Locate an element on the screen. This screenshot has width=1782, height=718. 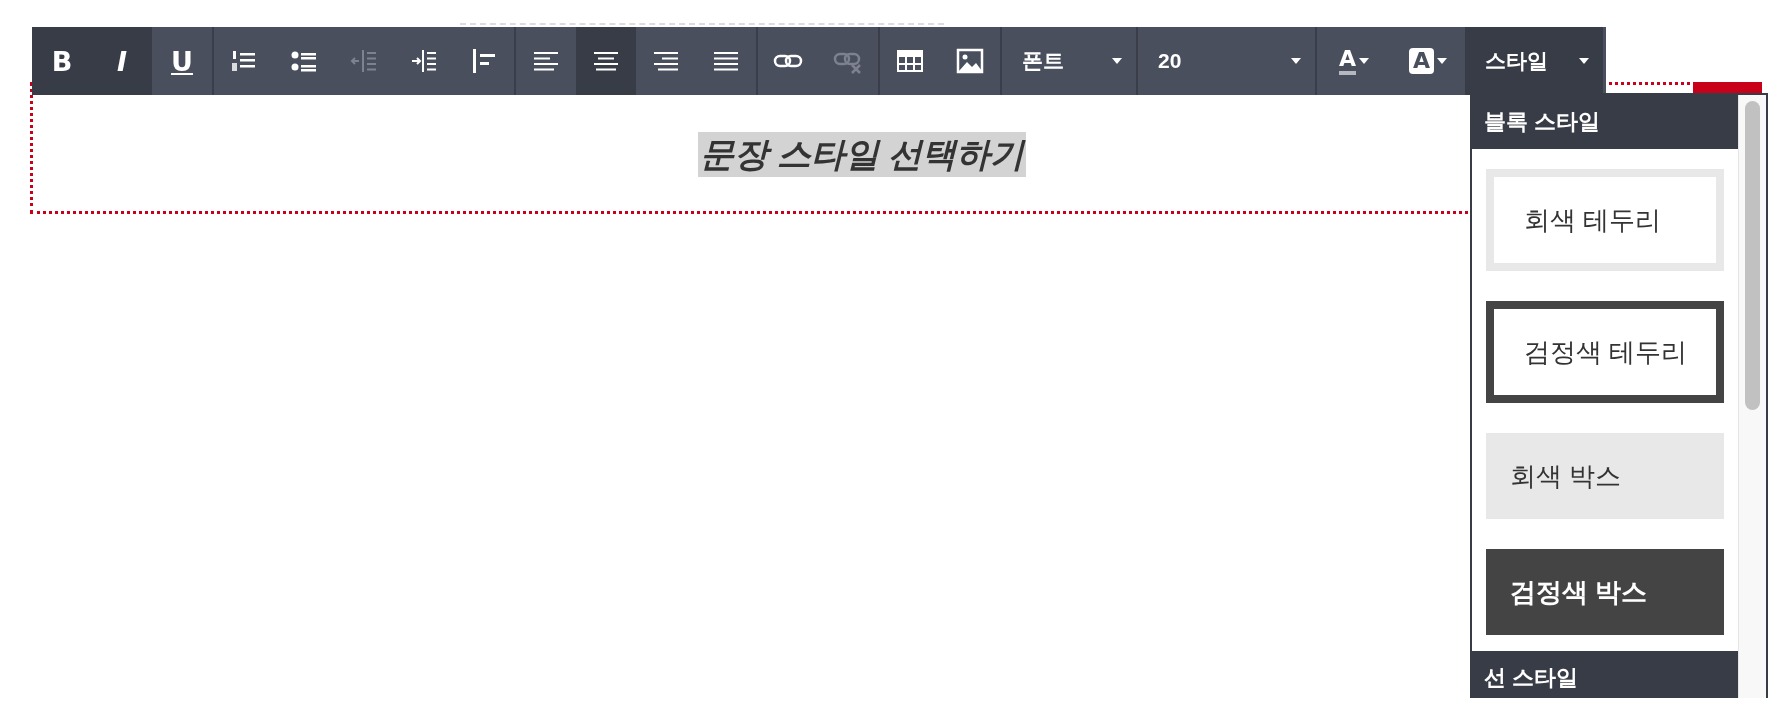
section-header: 선 스타일 is located at coordinates (1605, 674).